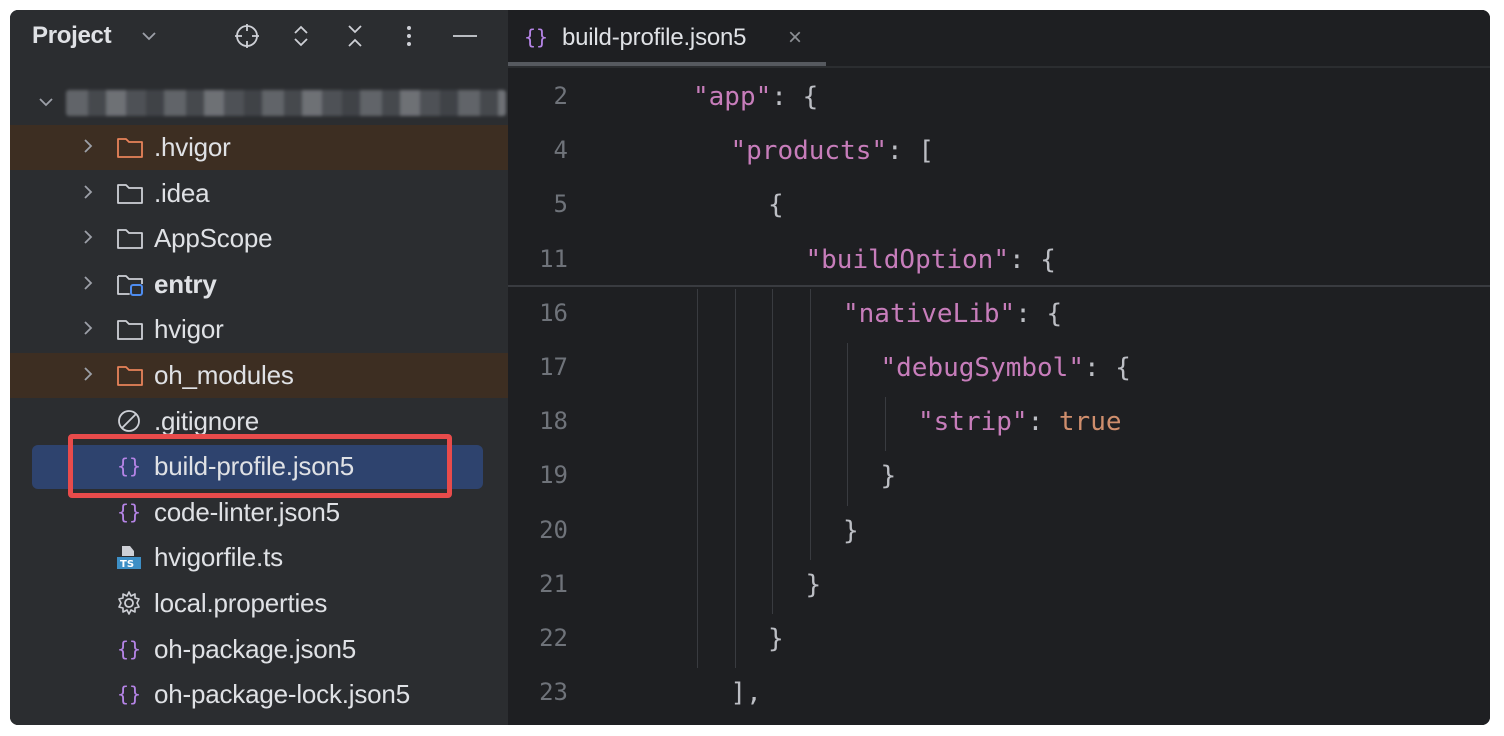 The image size is (1504, 736). Describe the element at coordinates (999, 533) in the screenshot. I see `code-line: 20}` at that location.